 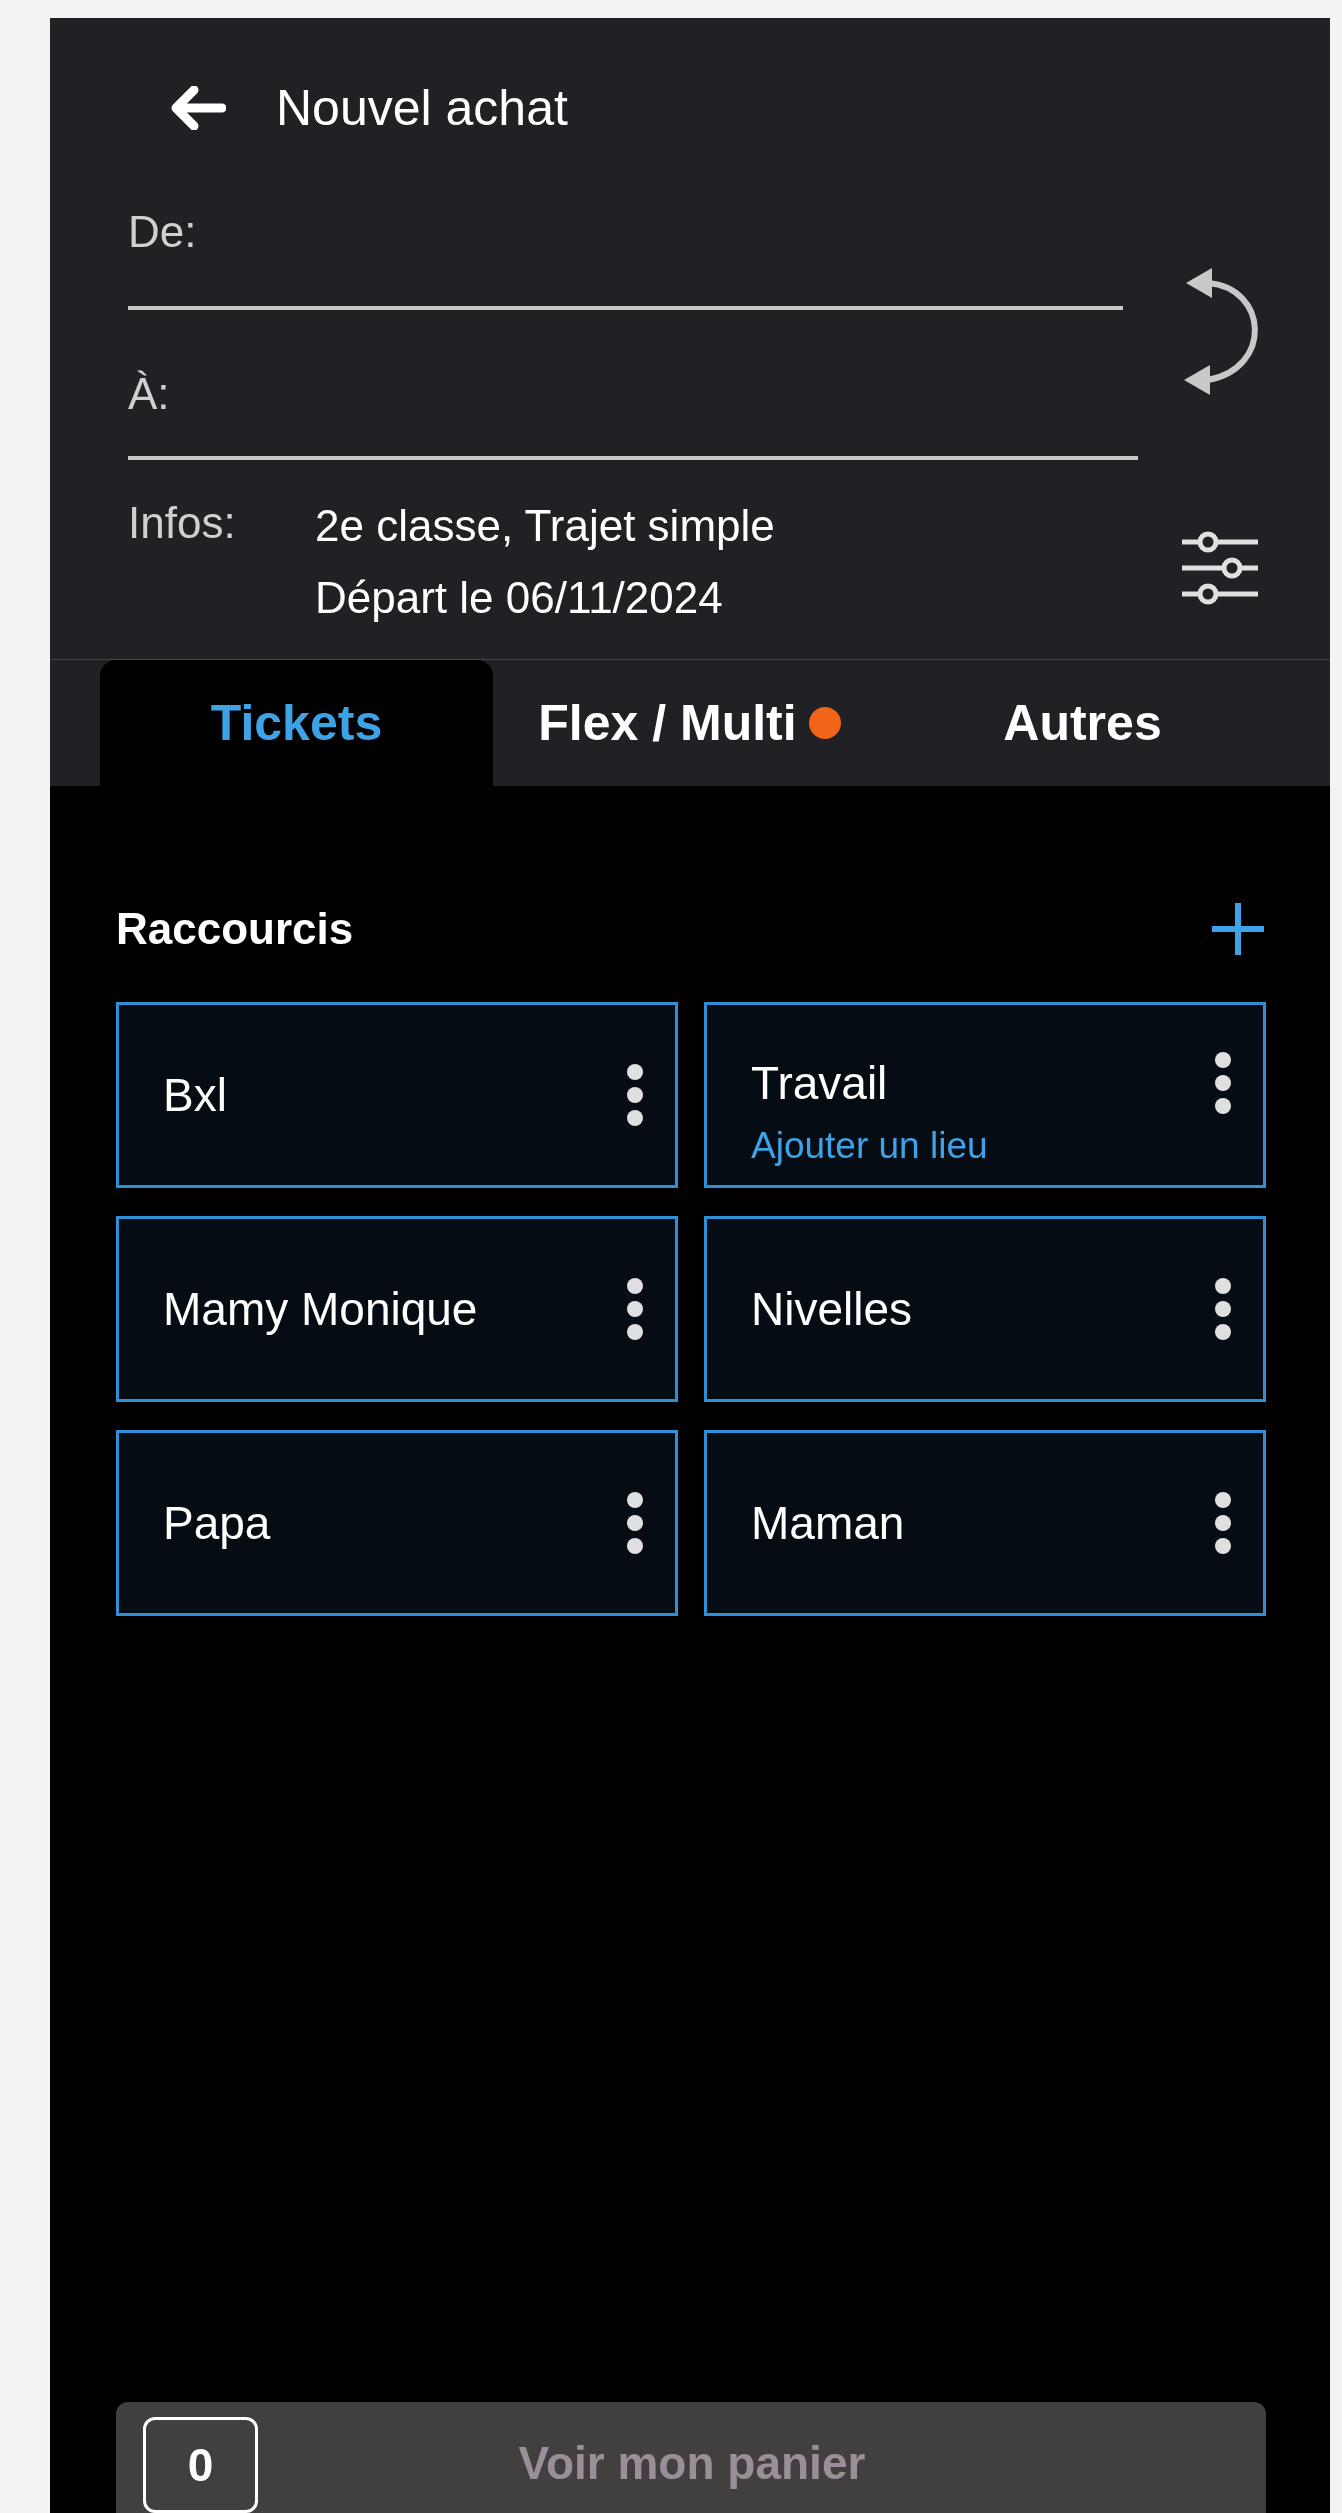 What do you see at coordinates (422, 108) in the screenshot?
I see `page-title: Nouvel achat` at bounding box center [422, 108].